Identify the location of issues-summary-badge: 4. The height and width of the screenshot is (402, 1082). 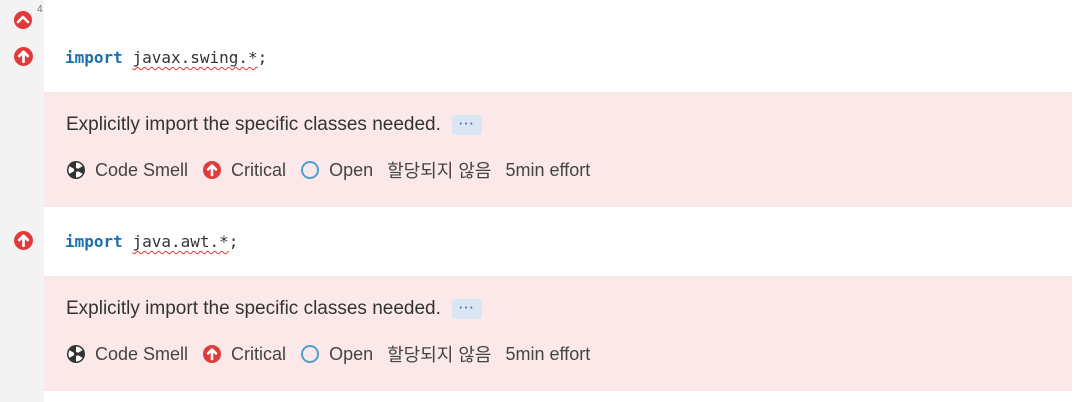
(29, 17).